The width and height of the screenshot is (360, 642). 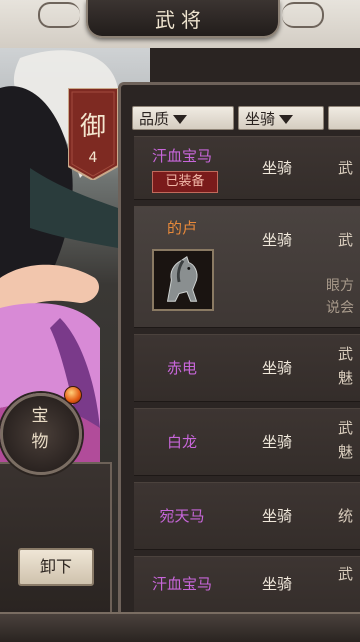 I want to click on rank-level: 4, so click(x=93, y=158).